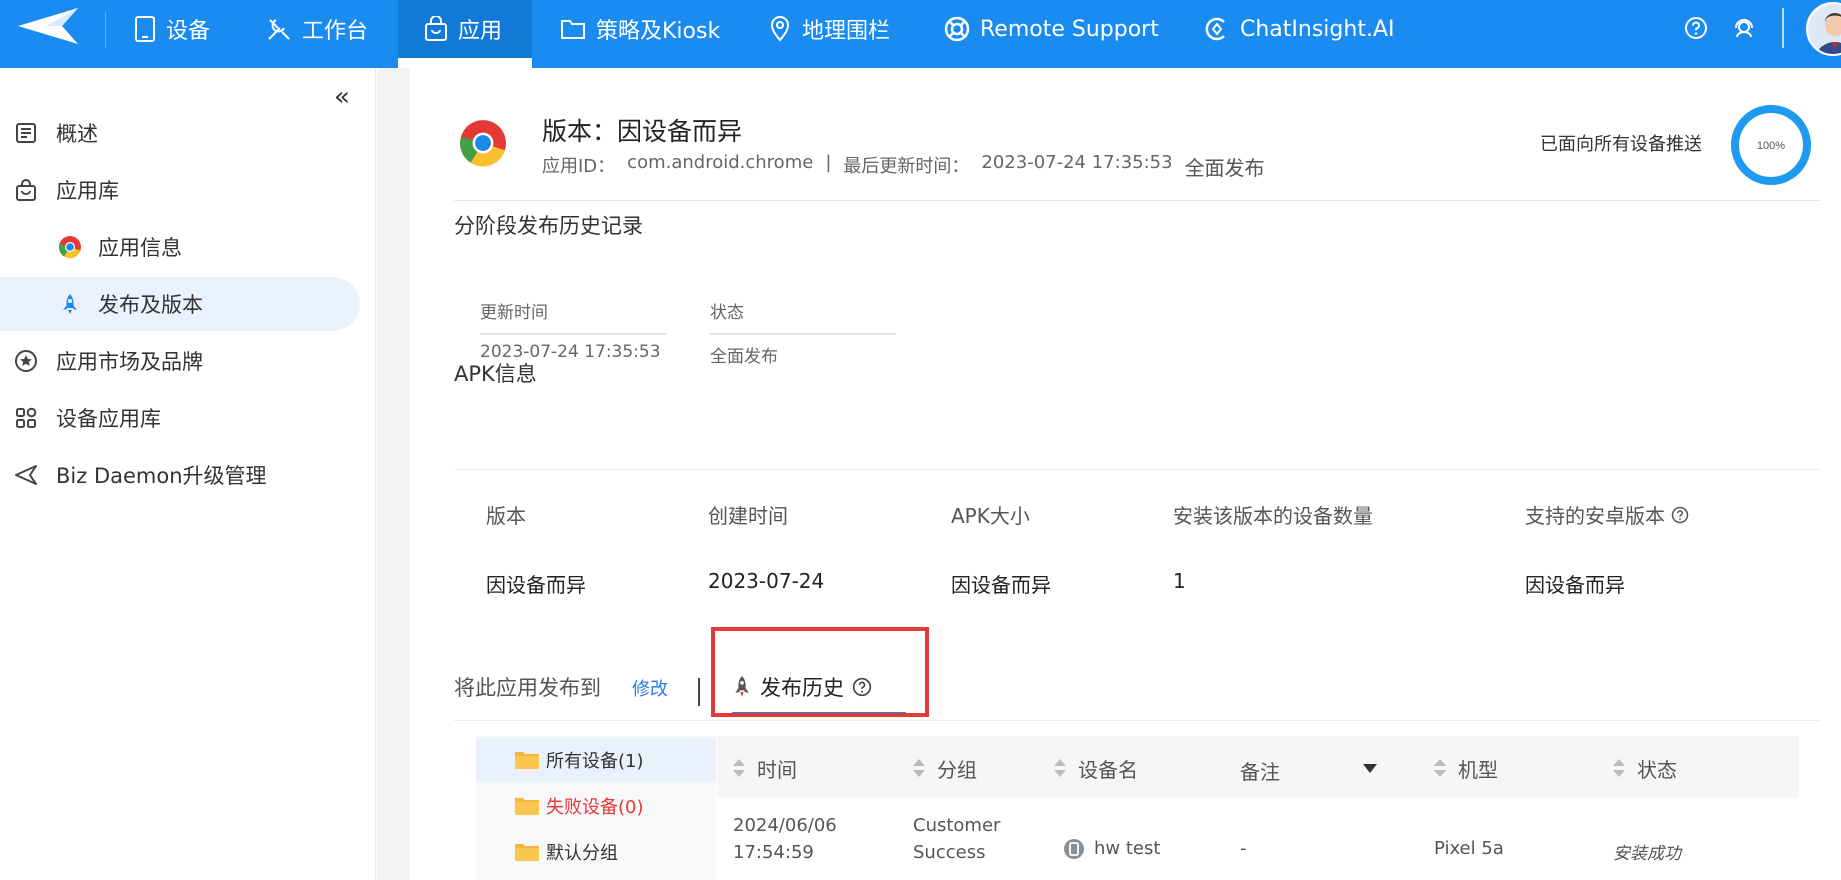 This screenshot has height=880, width=1841. What do you see at coordinates (1096, 768) in the screenshot?
I see `col-device-name: 设备名` at bounding box center [1096, 768].